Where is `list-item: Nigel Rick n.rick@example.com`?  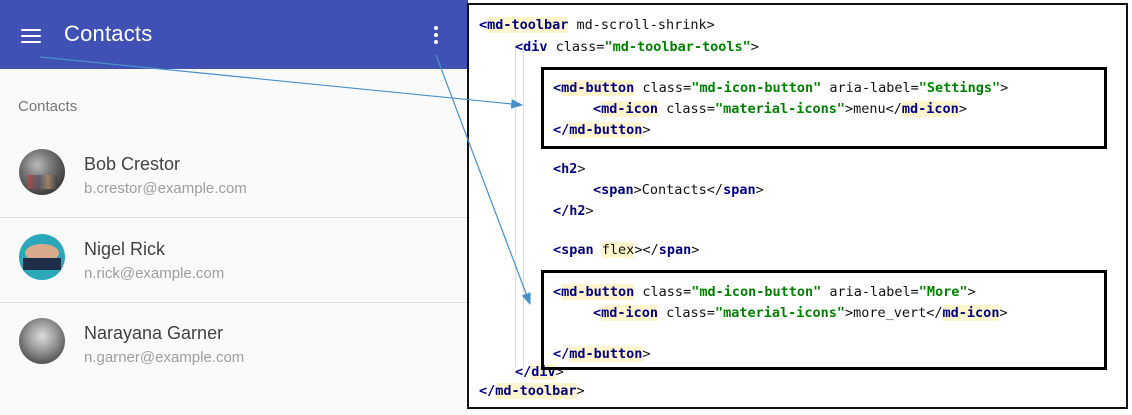 list-item: Nigel Rick n.rick@example.com is located at coordinates (234, 261).